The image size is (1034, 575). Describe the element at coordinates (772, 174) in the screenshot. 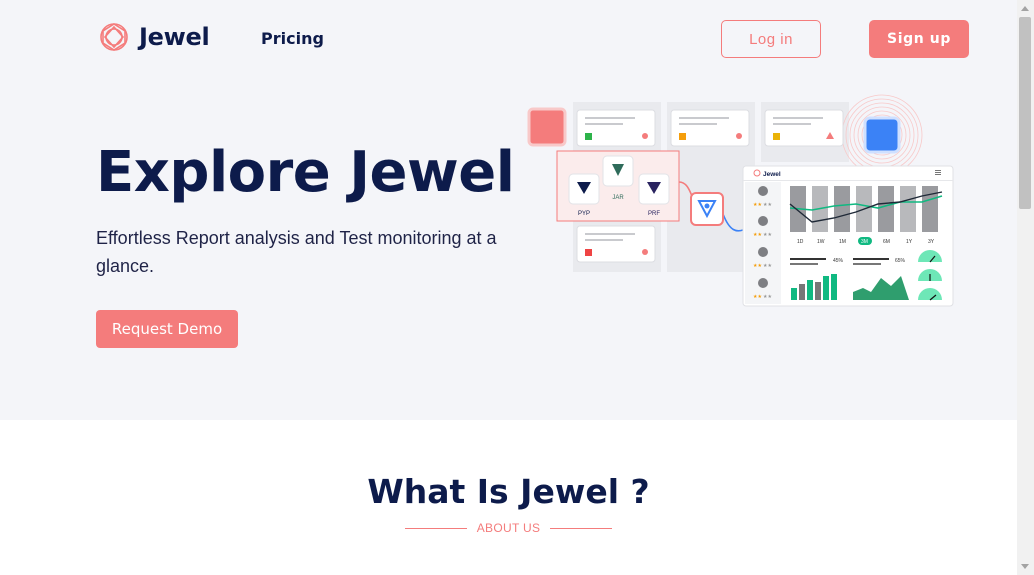

I see `svg-text: Jewel` at that location.